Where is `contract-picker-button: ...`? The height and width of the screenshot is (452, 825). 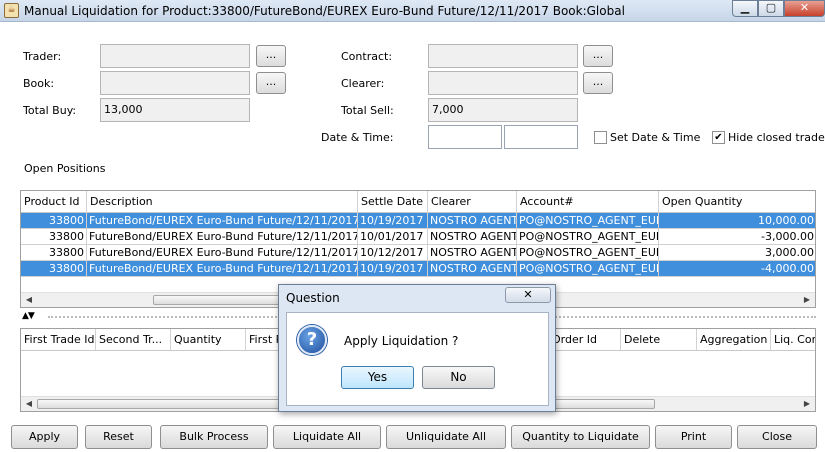 contract-picker-button: ... is located at coordinates (598, 56).